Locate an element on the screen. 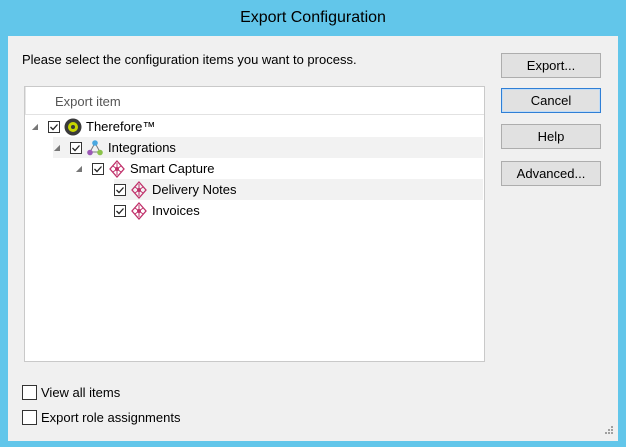  export-role-assignments-checkbox is located at coordinates (29, 417).